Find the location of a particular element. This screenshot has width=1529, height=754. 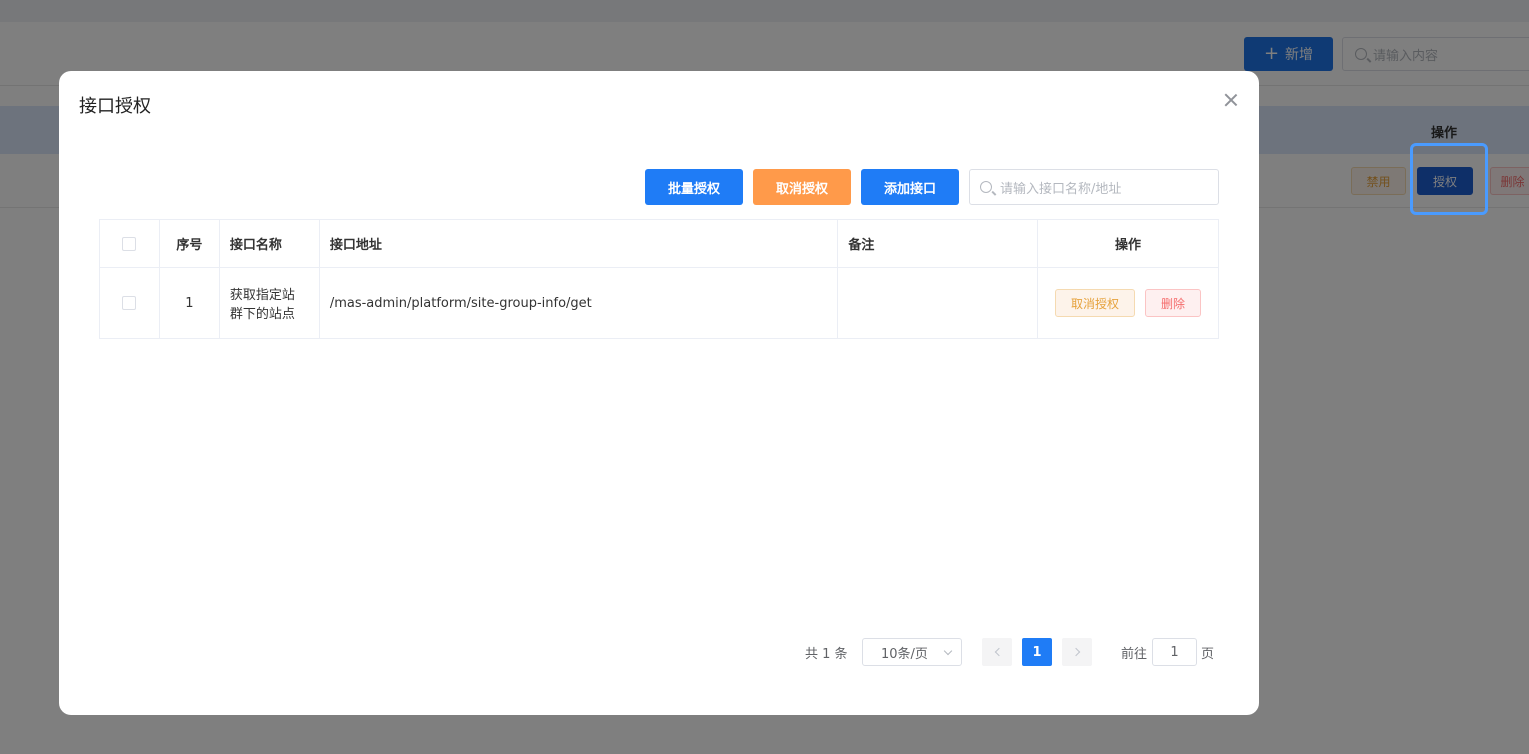

header-api-url: 接口地址 is located at coordinates (579, 244).